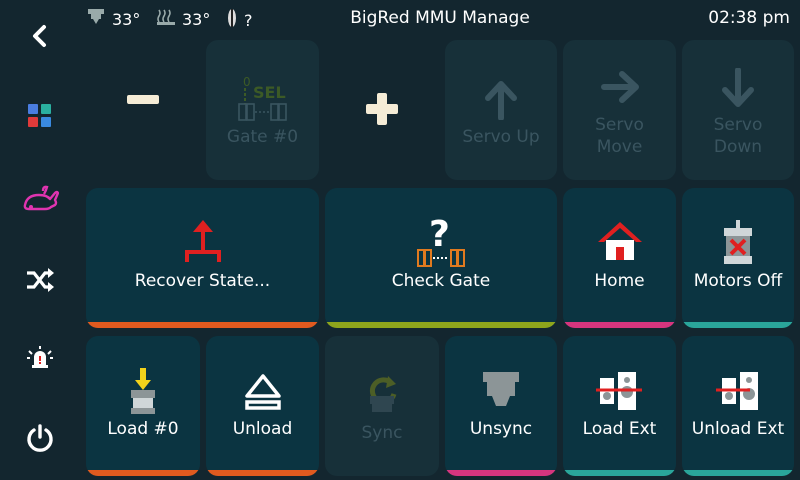 This screenshot has height=480, width=800. I want to click on status-bar: 33° 33° ? BigRed MMU Manage 02:38 pm, so click(440, 18).